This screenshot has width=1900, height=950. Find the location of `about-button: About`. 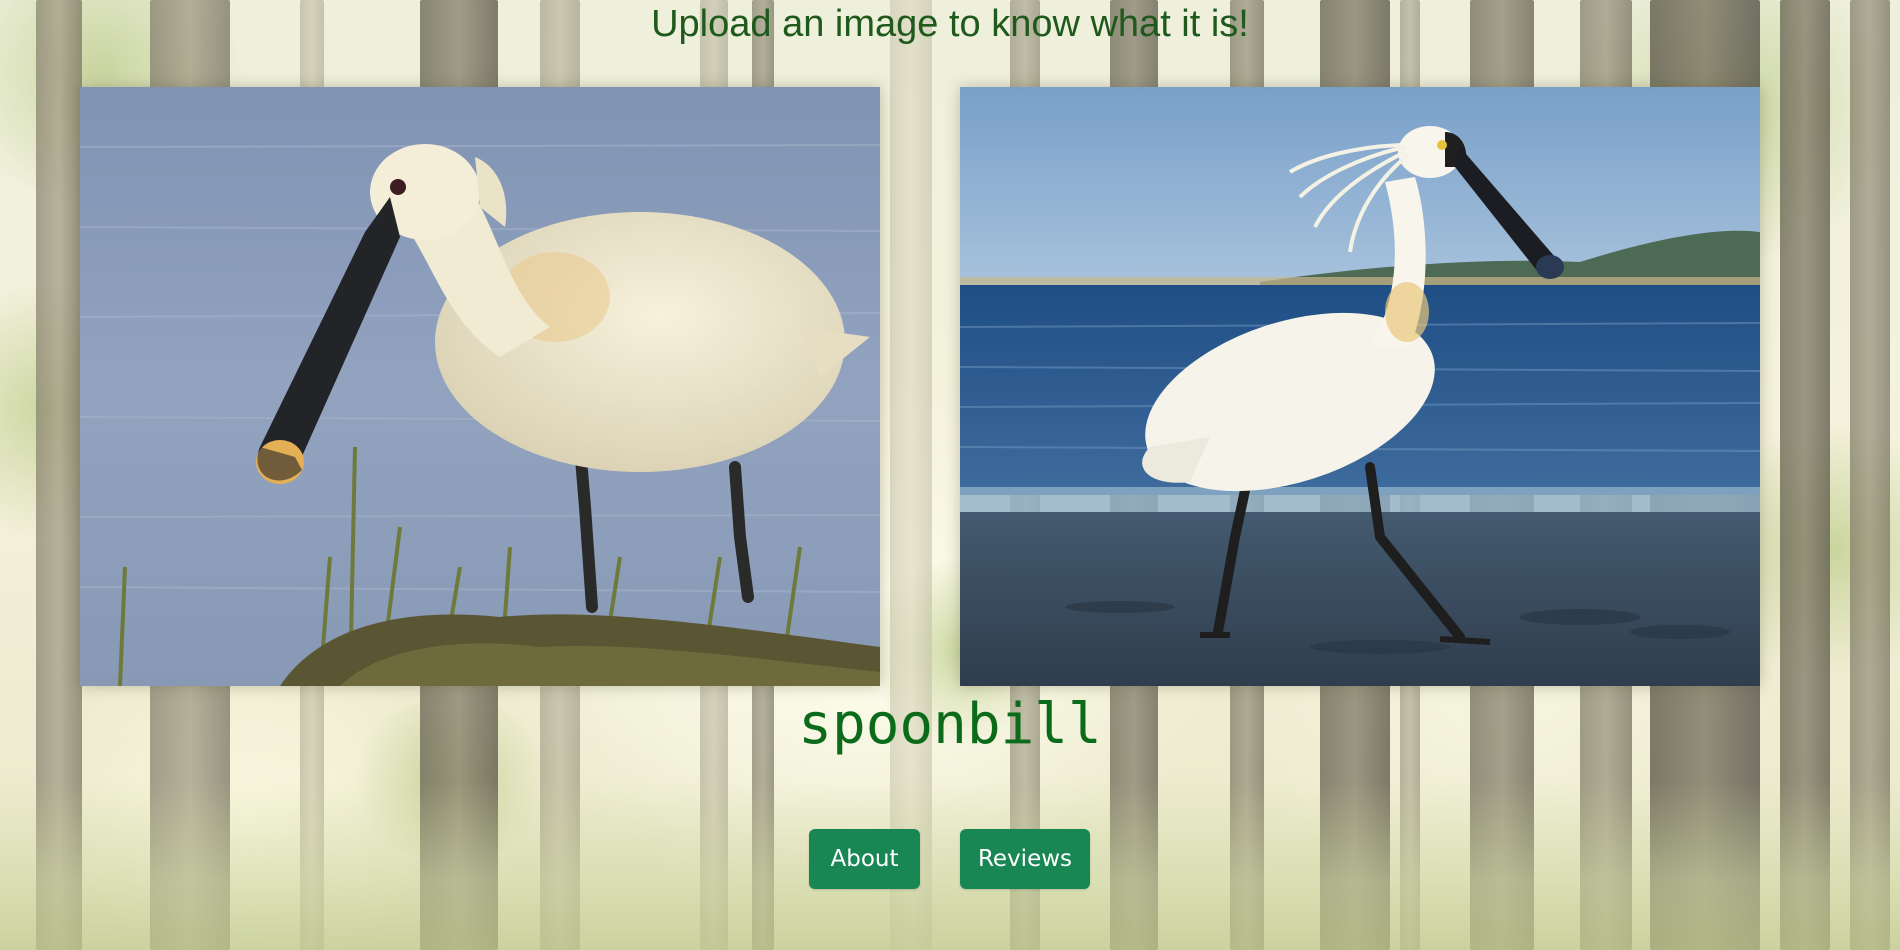

about-button: About is located at coordinates (864, 859).